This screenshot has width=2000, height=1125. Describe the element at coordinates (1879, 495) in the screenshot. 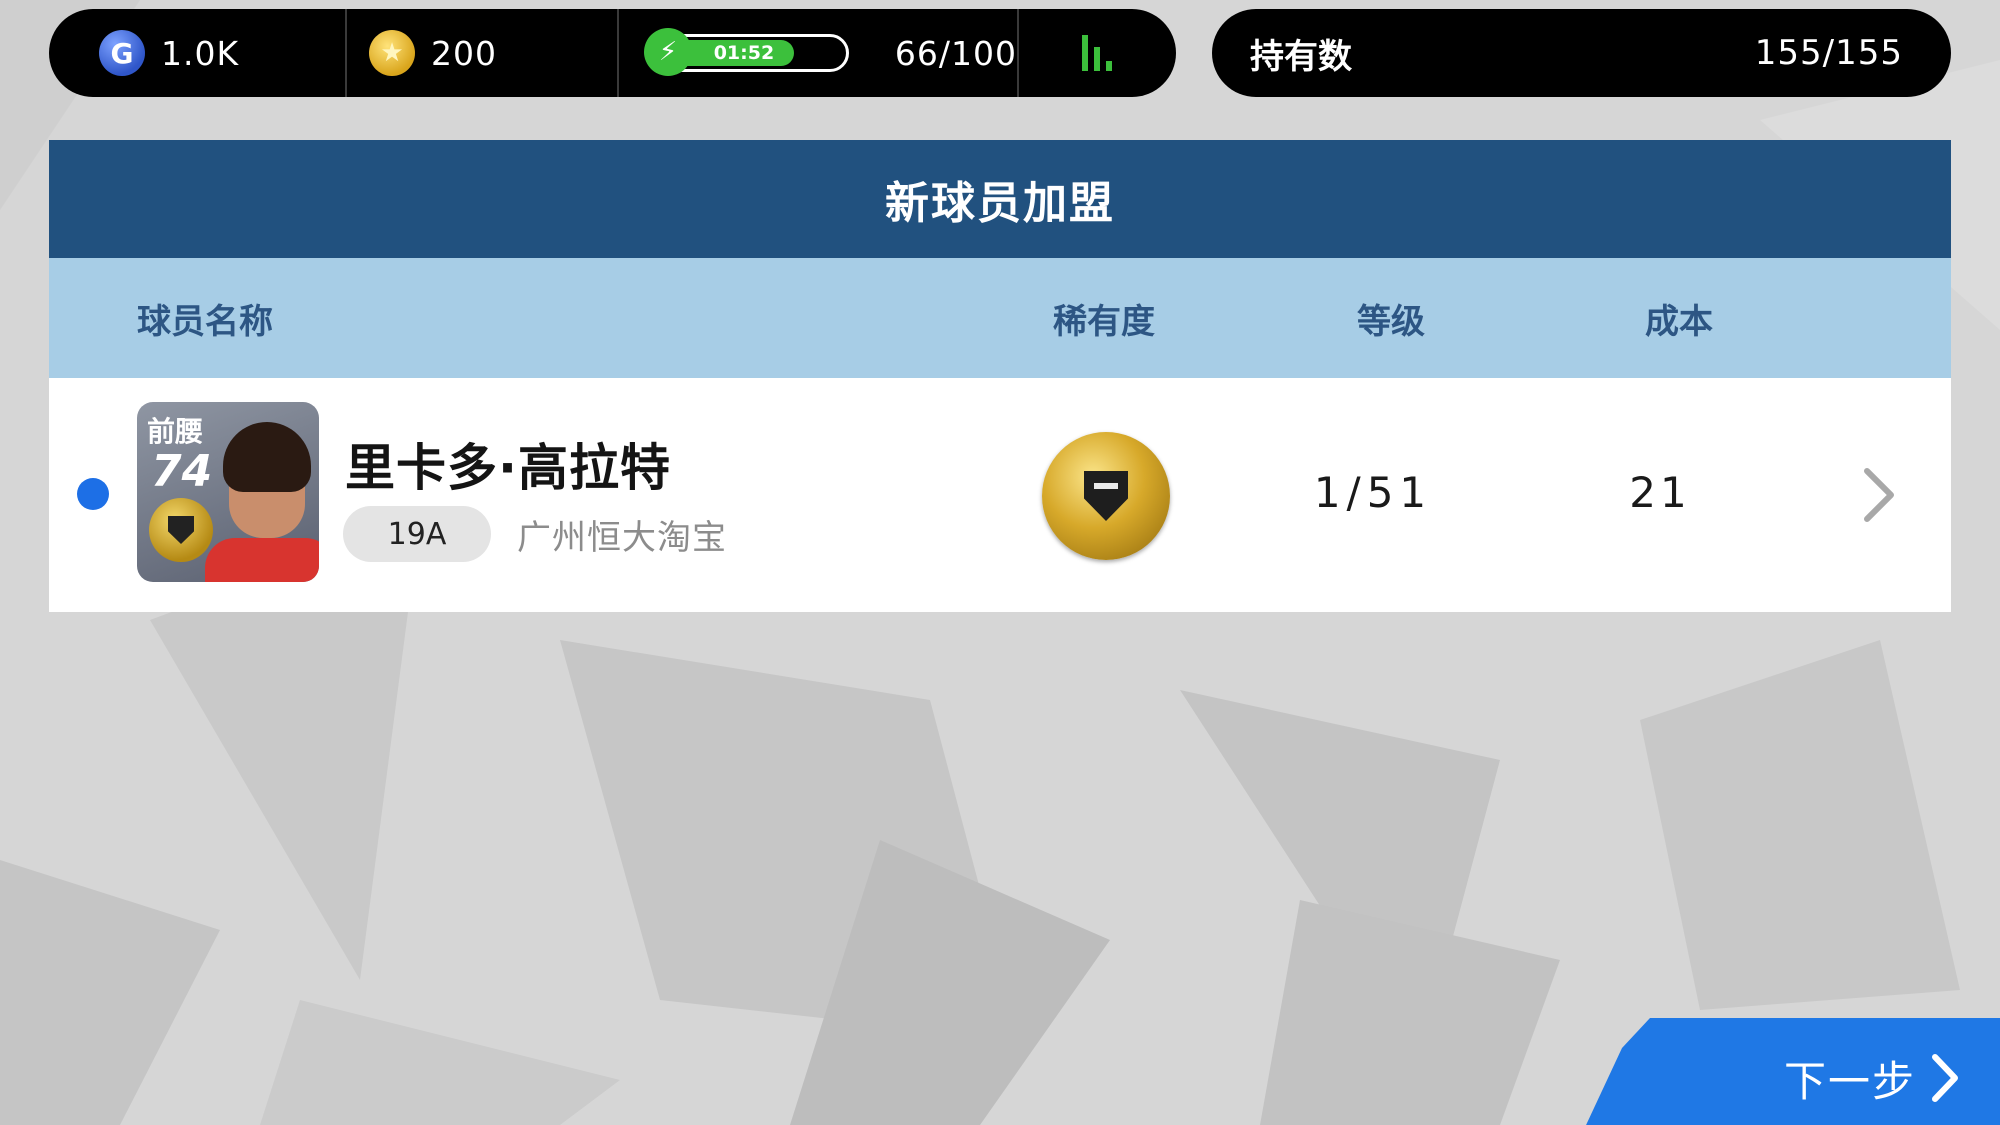

I see `chevron-right-icon` at that location.